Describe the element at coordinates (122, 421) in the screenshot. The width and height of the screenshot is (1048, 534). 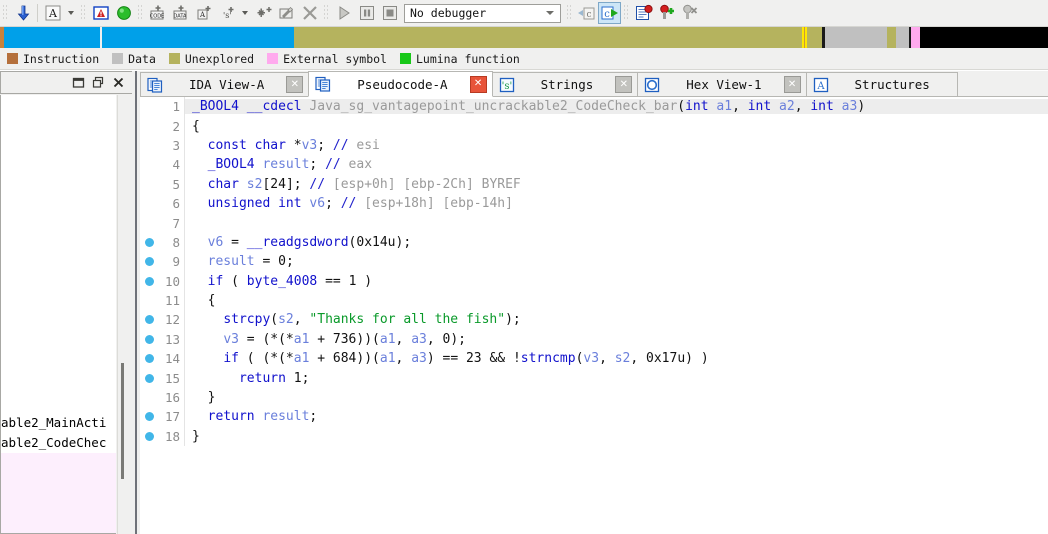
I see `scrollbar-thumb` at that location.